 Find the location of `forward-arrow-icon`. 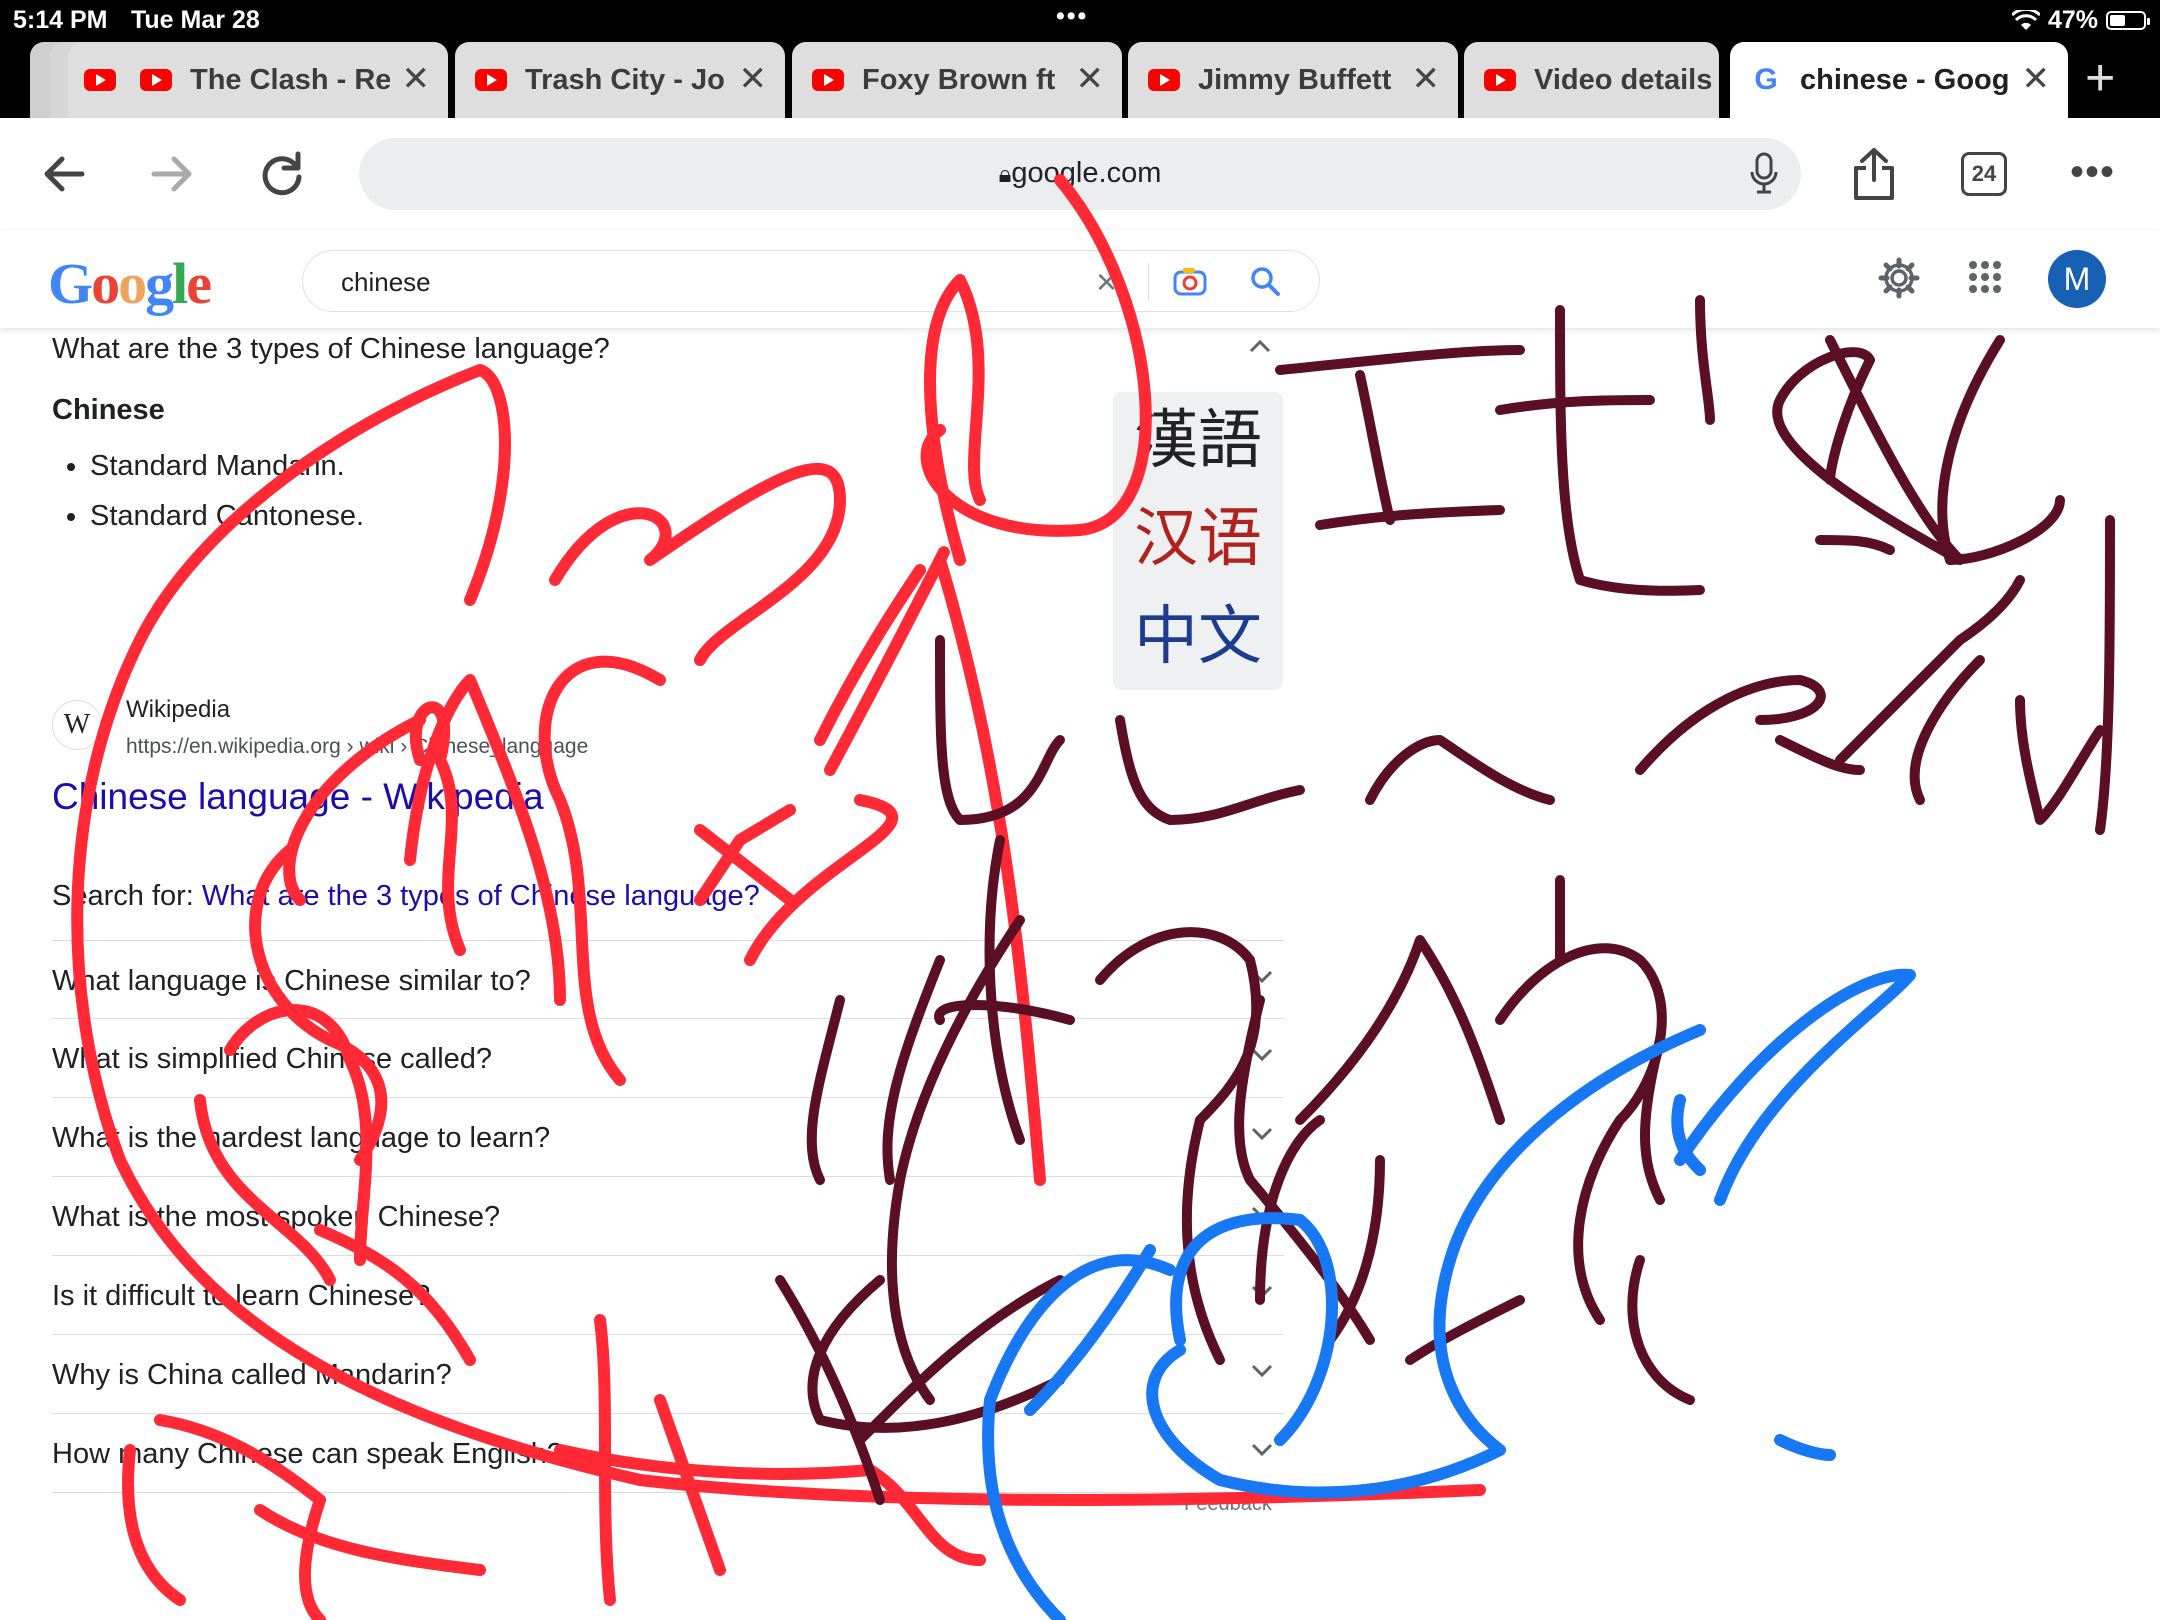

forward-arrow-icon is located at coordinates (172, 174).